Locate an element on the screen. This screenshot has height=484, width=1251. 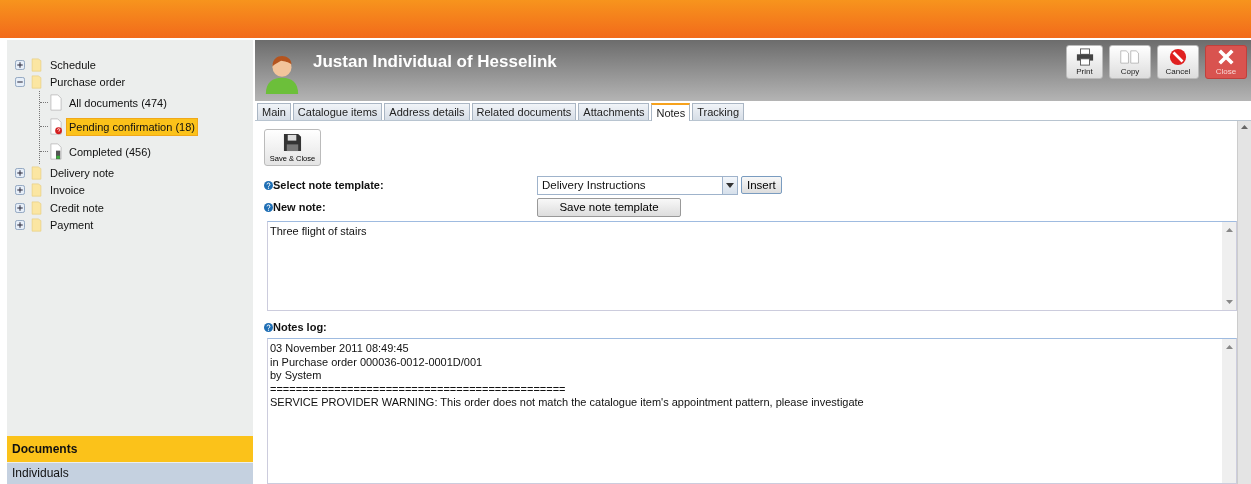
template-dropdown: Delivery Instructions is located at coordinates (637, 185).